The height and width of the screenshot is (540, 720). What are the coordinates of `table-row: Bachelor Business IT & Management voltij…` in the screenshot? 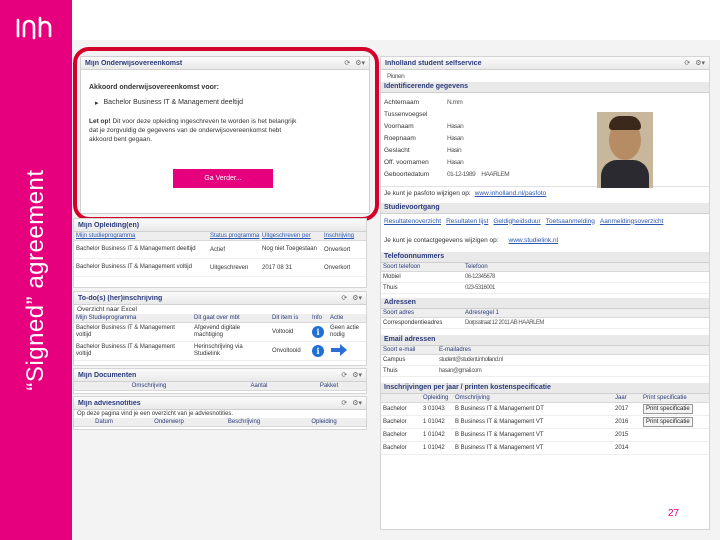 It's located at (220, 332).